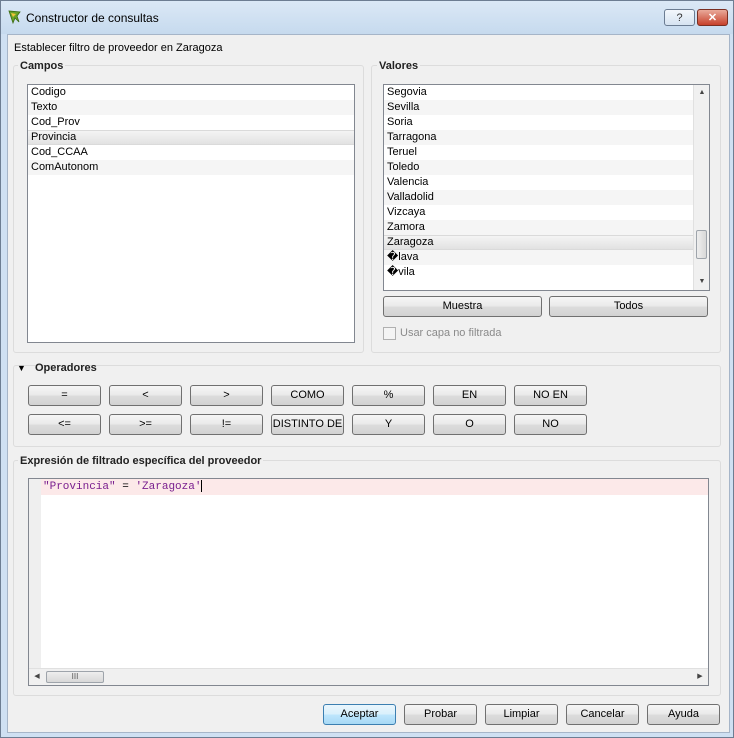  What do you see at coordinates (145, 395) in the screenshot?
I see `operator-button: <` at bounding box center [145, 395].